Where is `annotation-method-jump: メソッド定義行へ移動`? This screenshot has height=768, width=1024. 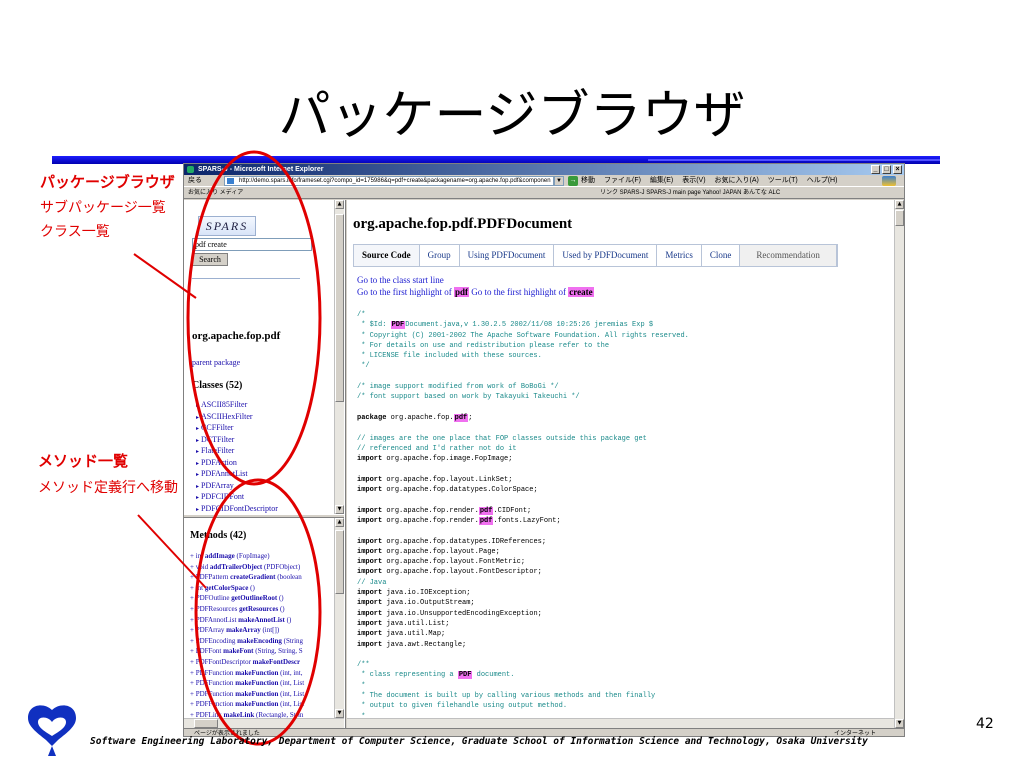 annotation-method-jump: メソッド定義行へ移動 is located at coordinates (108, 488).